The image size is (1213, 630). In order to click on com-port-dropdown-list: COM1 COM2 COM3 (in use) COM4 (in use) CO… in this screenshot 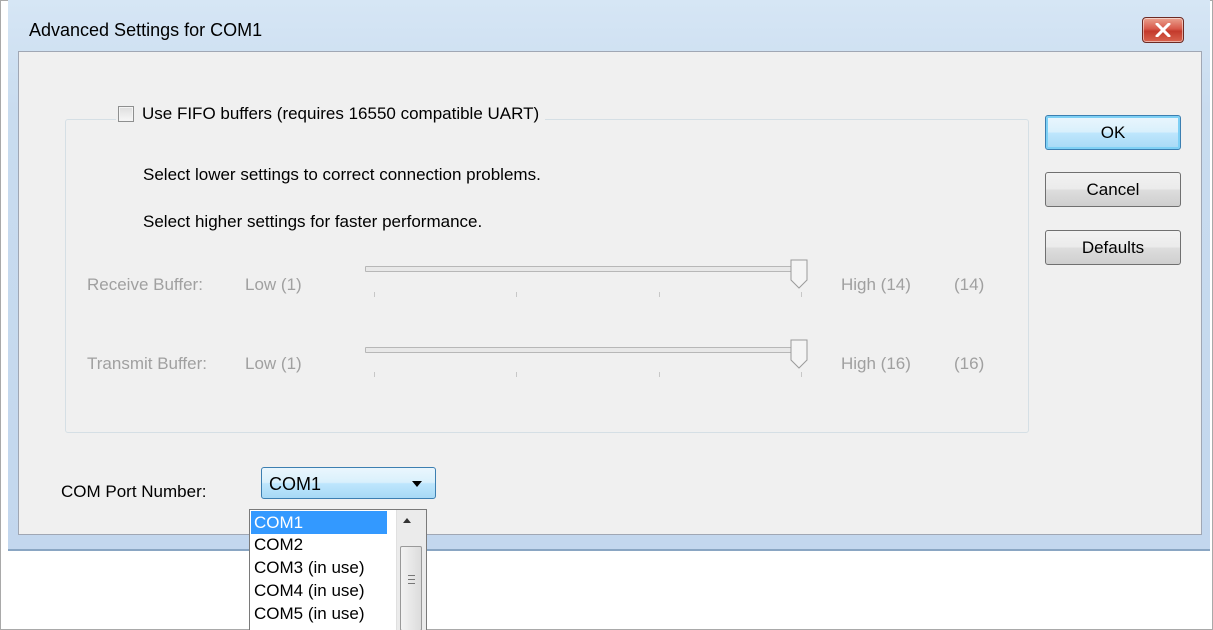, I will do `click(338, 569)`.